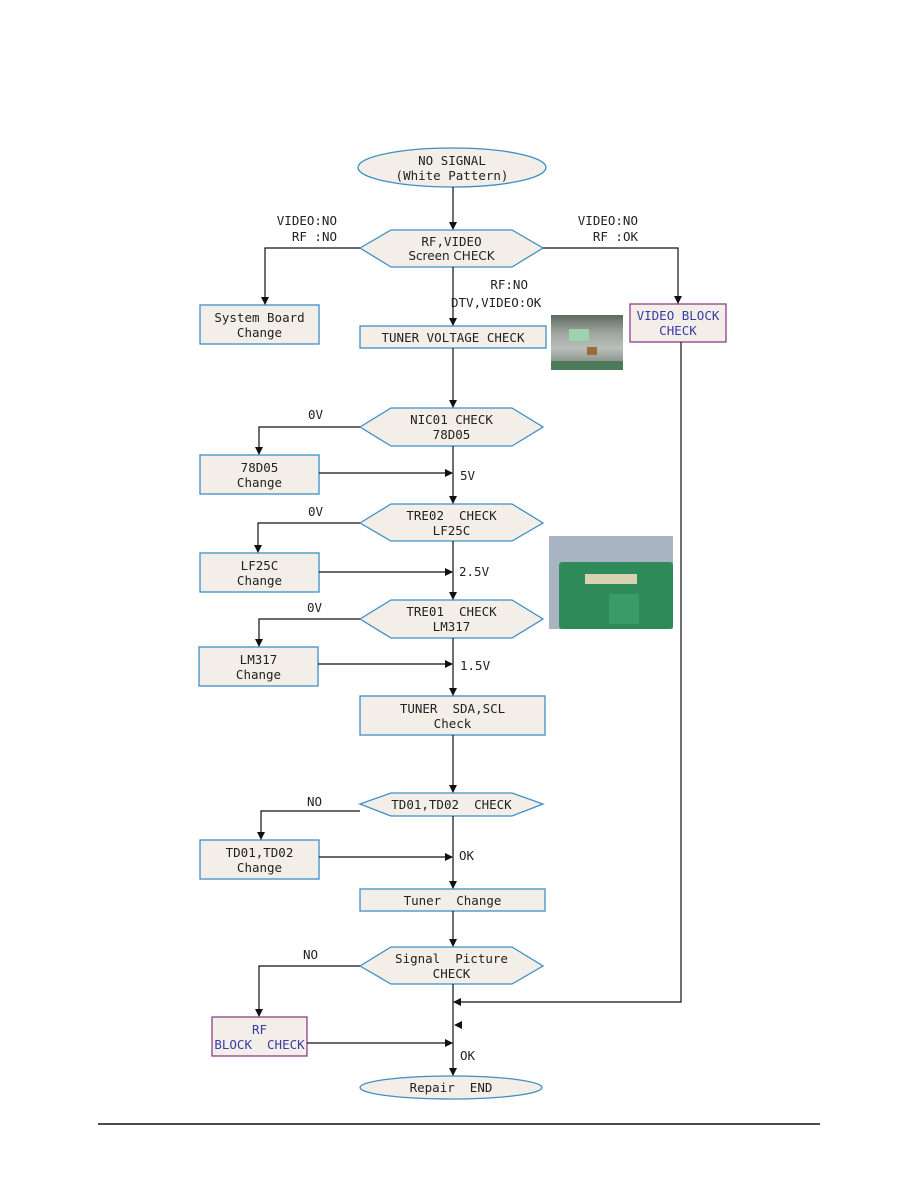 The image size is (918, 1188). I want to click on start-terminal: NO SIGNAL (White Pattern), so click(452, 167).